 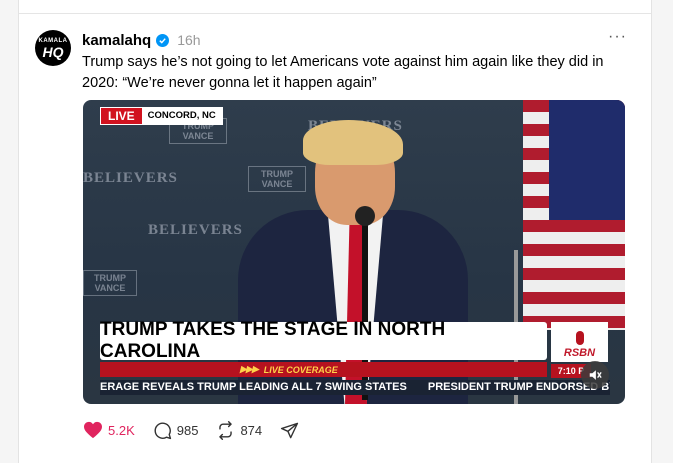 What do you see at coordinates (579, 353) in the screenshot?
I see `network-name: RSBN` at bounding box center [579, 353].